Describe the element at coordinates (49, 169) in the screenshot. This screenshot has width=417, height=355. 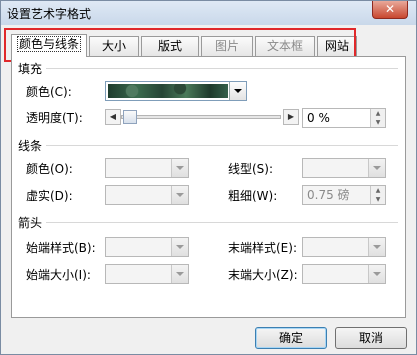
I see `line-color-label: 颜色(O):` at that location.